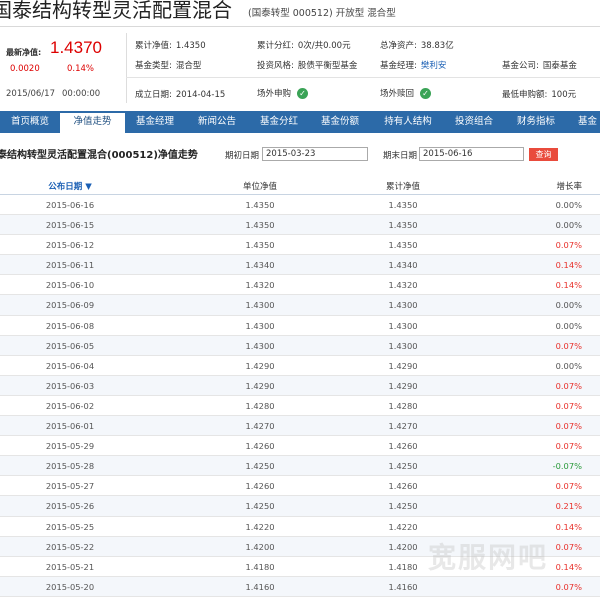 The image size is (600, 597). What do you see at coordinates (275, 66) in the screenshot?
I see `style-label: 投资风格:` at bounding box center [275, 66].